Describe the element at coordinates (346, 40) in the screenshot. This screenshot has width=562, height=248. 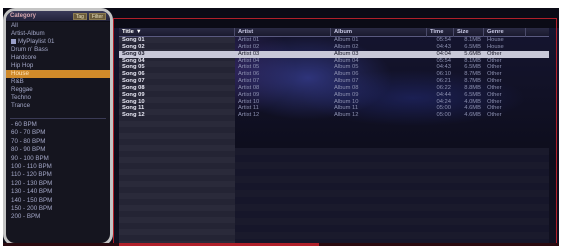
I see `cell-album: Album 01` at that location.